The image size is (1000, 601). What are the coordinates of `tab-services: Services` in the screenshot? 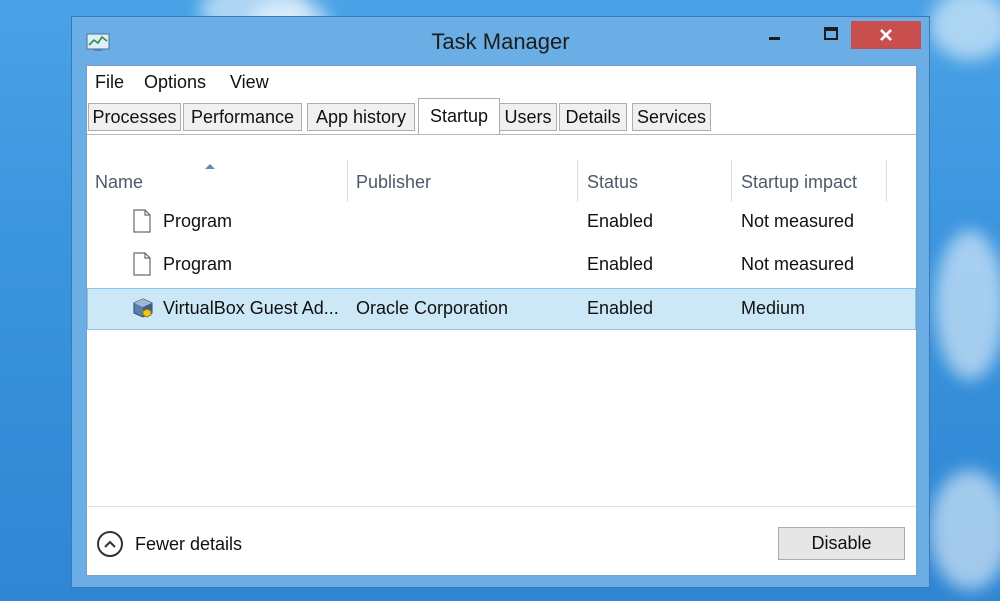 It's located at (671, 117).